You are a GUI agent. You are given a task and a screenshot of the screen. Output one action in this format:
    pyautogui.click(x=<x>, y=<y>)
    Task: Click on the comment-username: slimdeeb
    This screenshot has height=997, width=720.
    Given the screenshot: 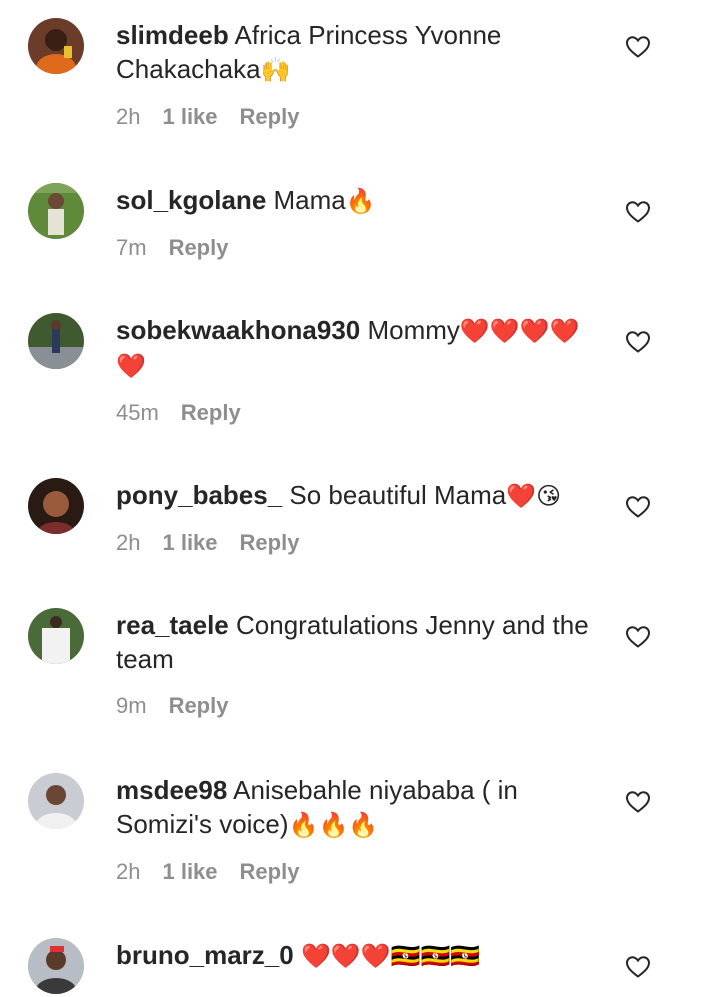 What is the action you would take?
    pyautogui.click(x=172, y=35)
    